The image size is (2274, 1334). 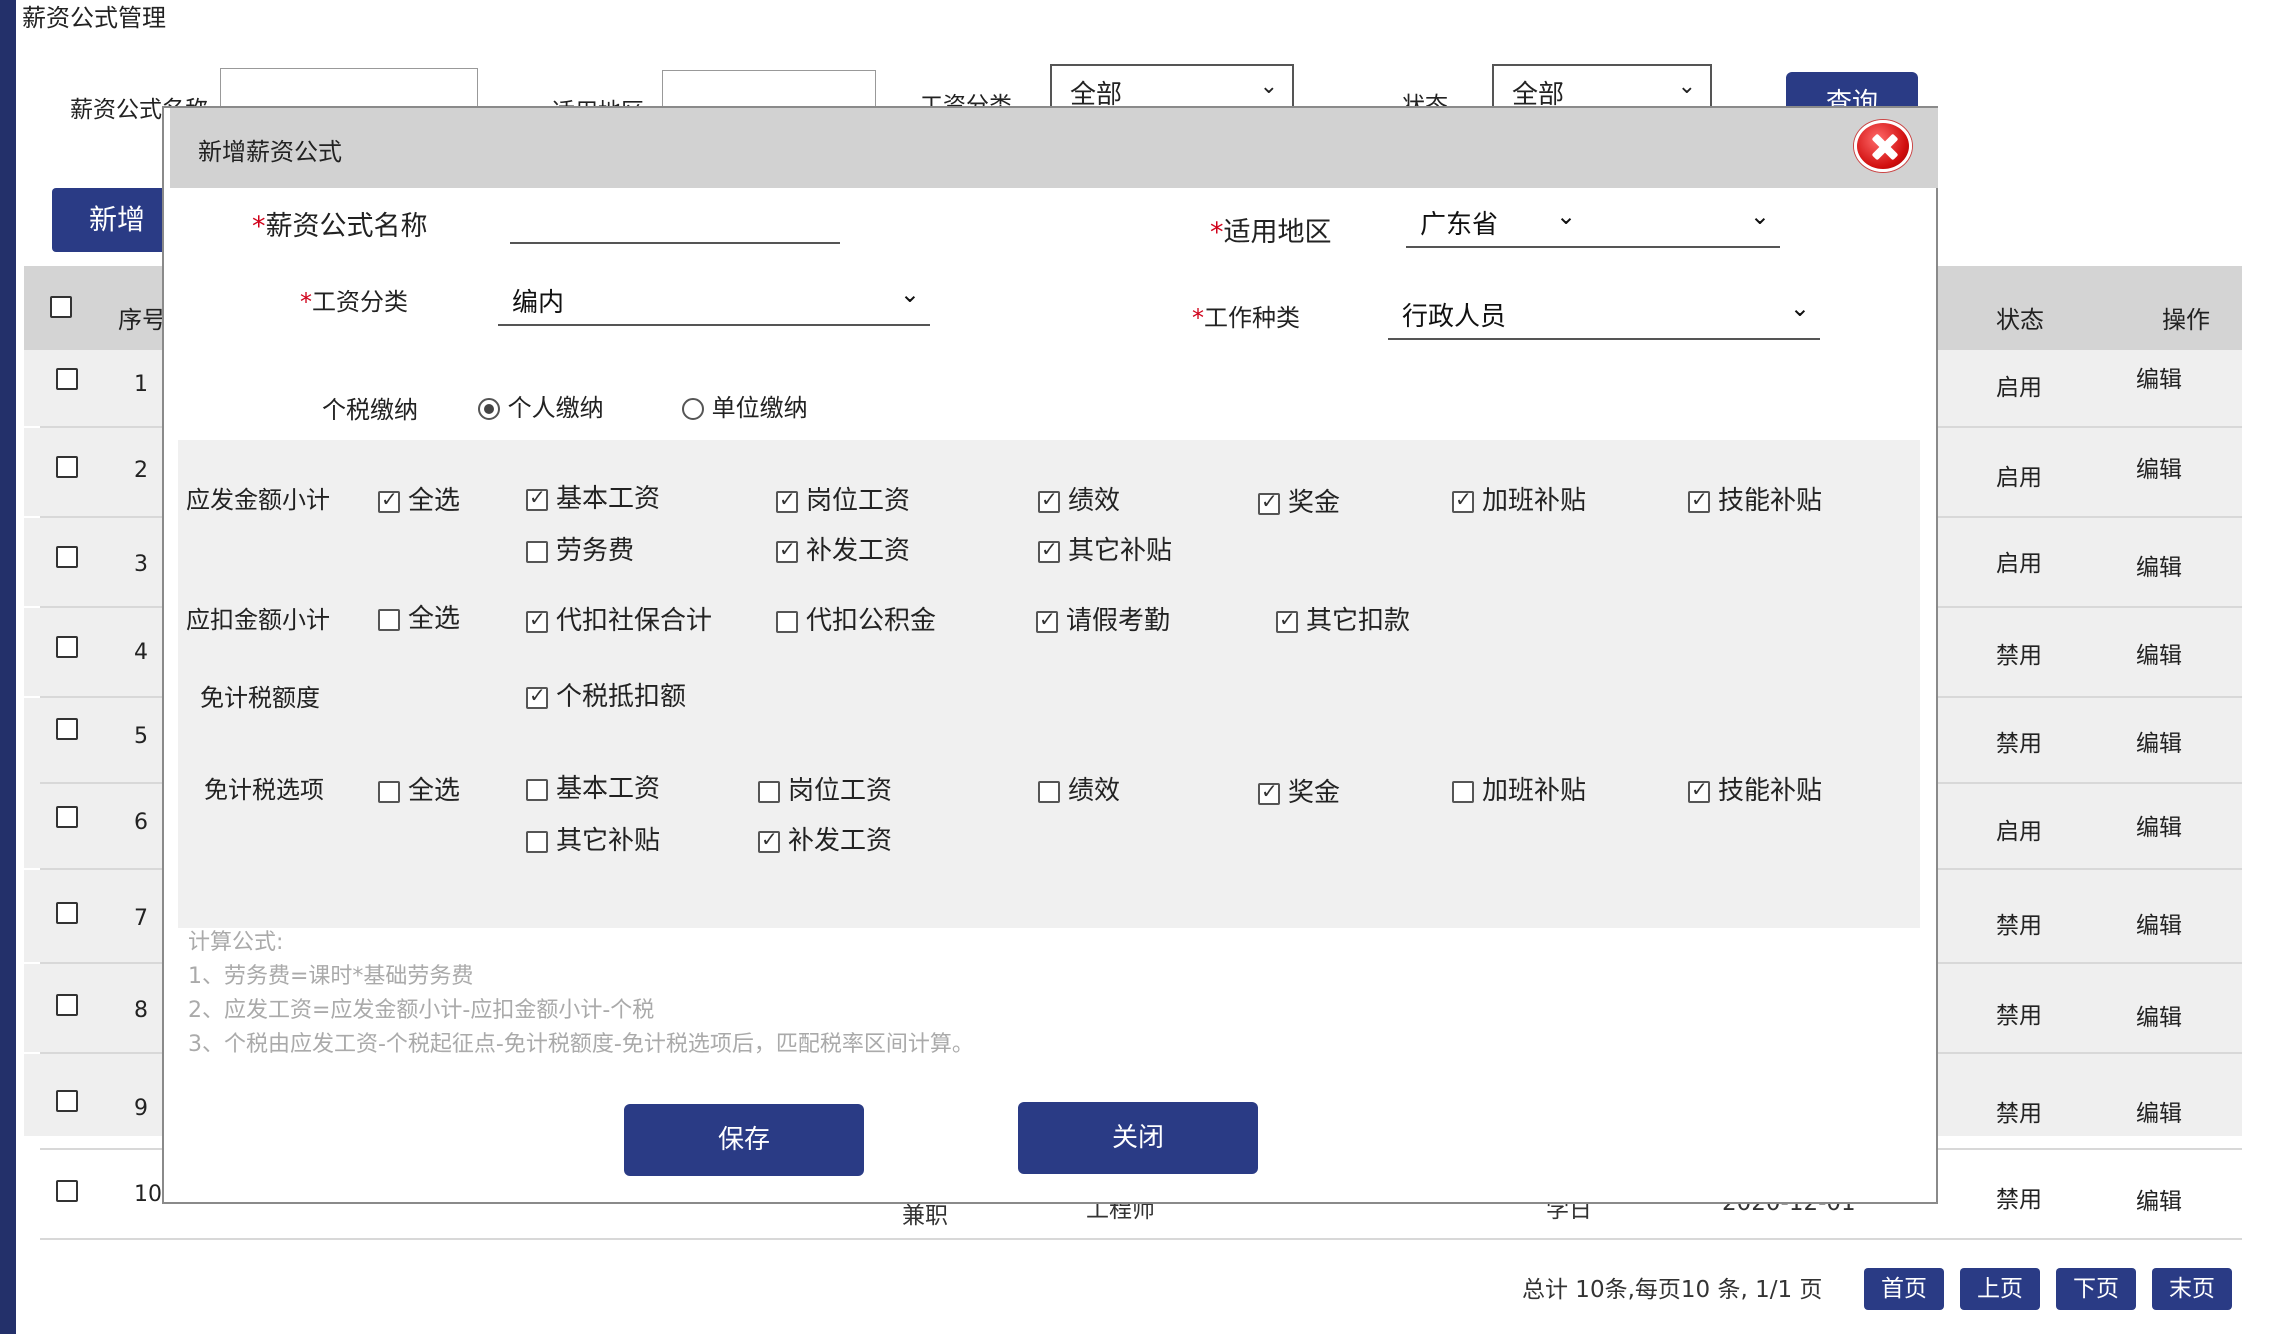 I want to click on page-title: 薪资公式管理, so click(x=94, y=18).